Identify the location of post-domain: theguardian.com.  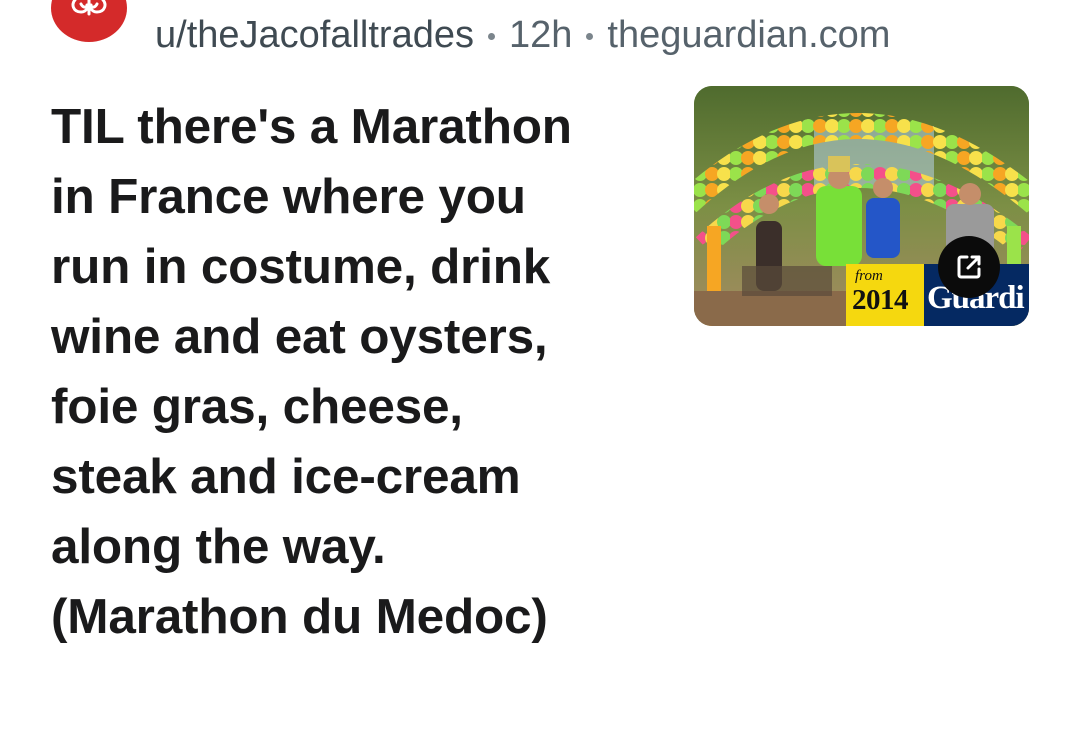
(748, 35).